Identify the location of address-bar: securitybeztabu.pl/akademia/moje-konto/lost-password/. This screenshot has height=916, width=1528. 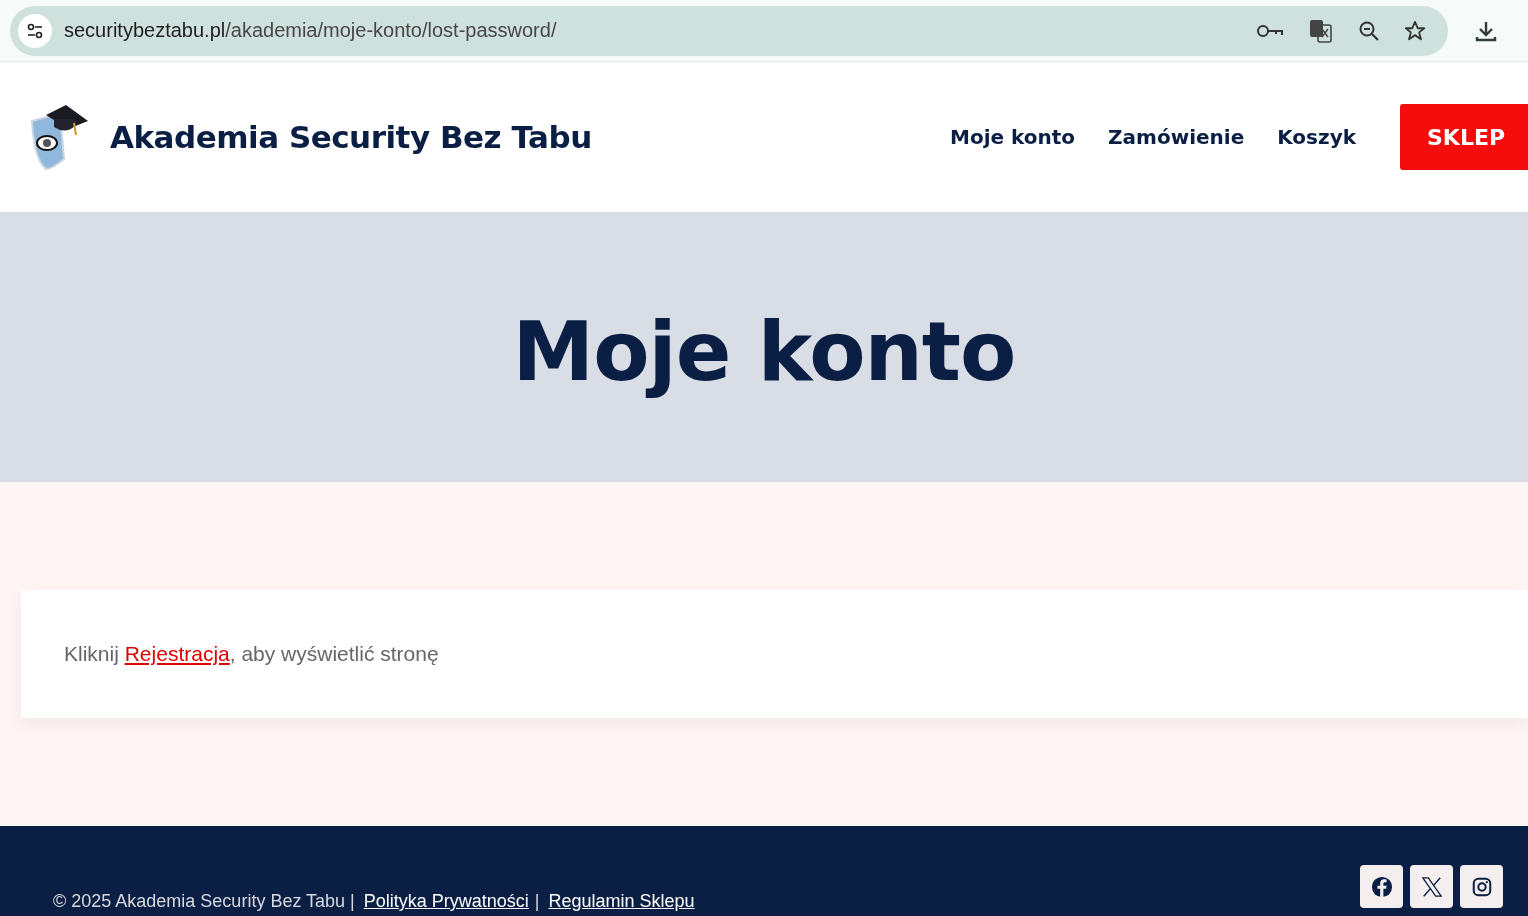
(729, 30).